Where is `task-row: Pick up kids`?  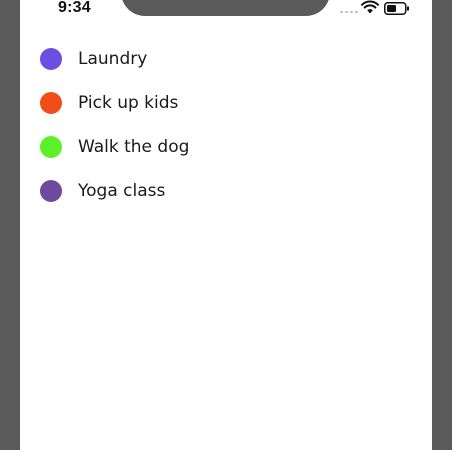
task-row: Pick up kids is located at coordinates (226, 103).